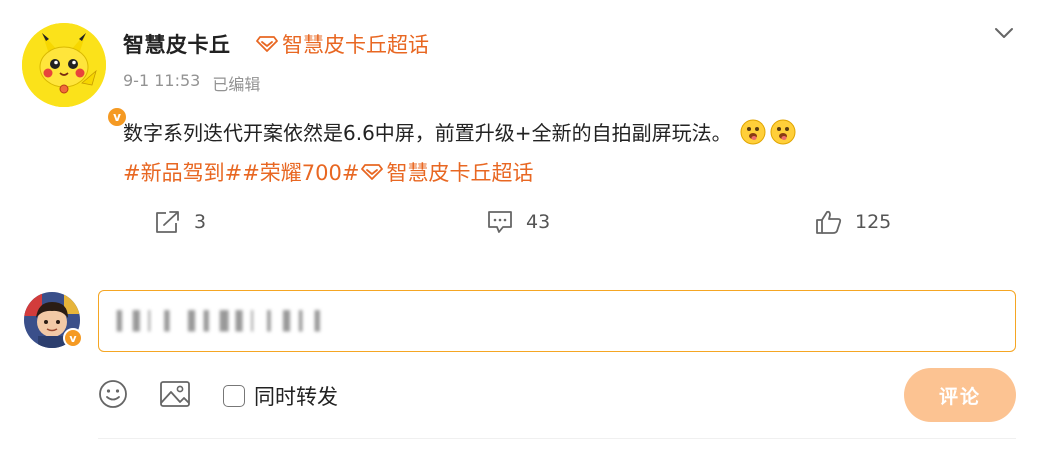 The width and height of the screenshot is (1037, 462). What do you see at coordinates (355, 45) in the screenshot?
I see `supertopic-label: 智慧皮卡丘超话` at bounding box center [355, 45].